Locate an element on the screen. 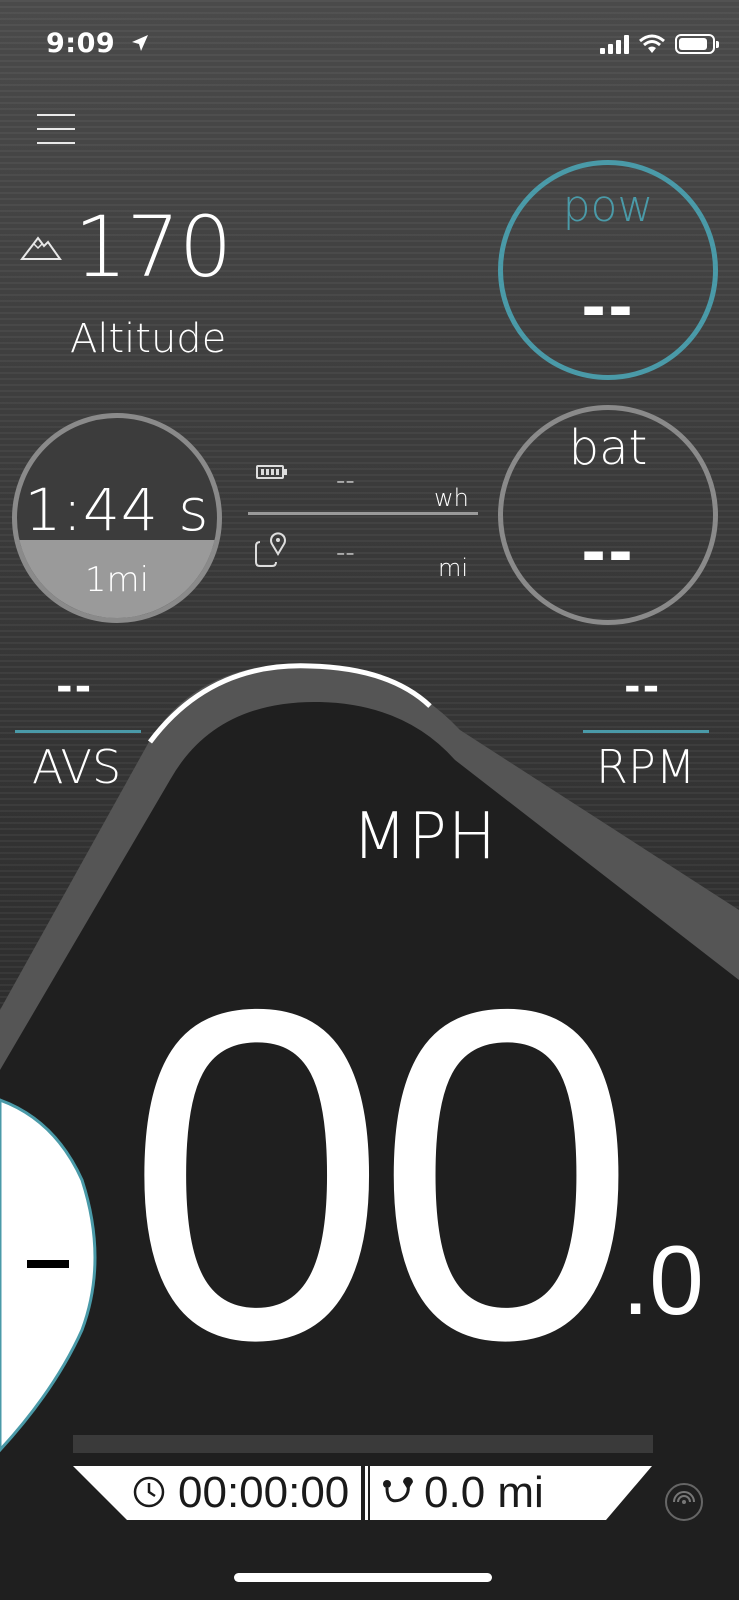 This screenshot has height=1600, width=739. speed-progress-track is located at coordinates (363, 1444).